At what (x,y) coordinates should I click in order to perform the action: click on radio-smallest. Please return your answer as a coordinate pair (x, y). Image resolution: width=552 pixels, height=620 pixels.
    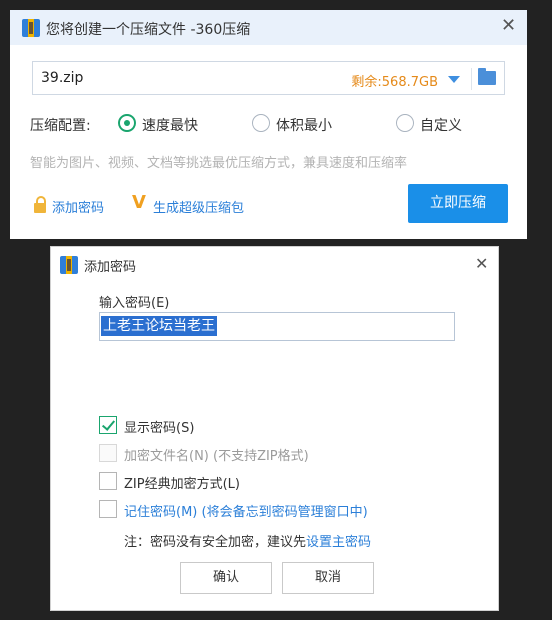
    Looking at the image, I should click on (261, 123).